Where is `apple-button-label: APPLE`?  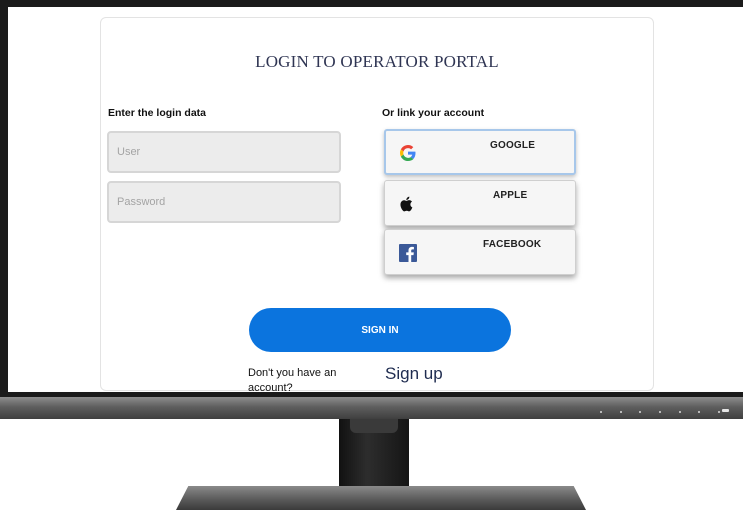 apple-button-label: APPLE is located at coordinates (510, 195).